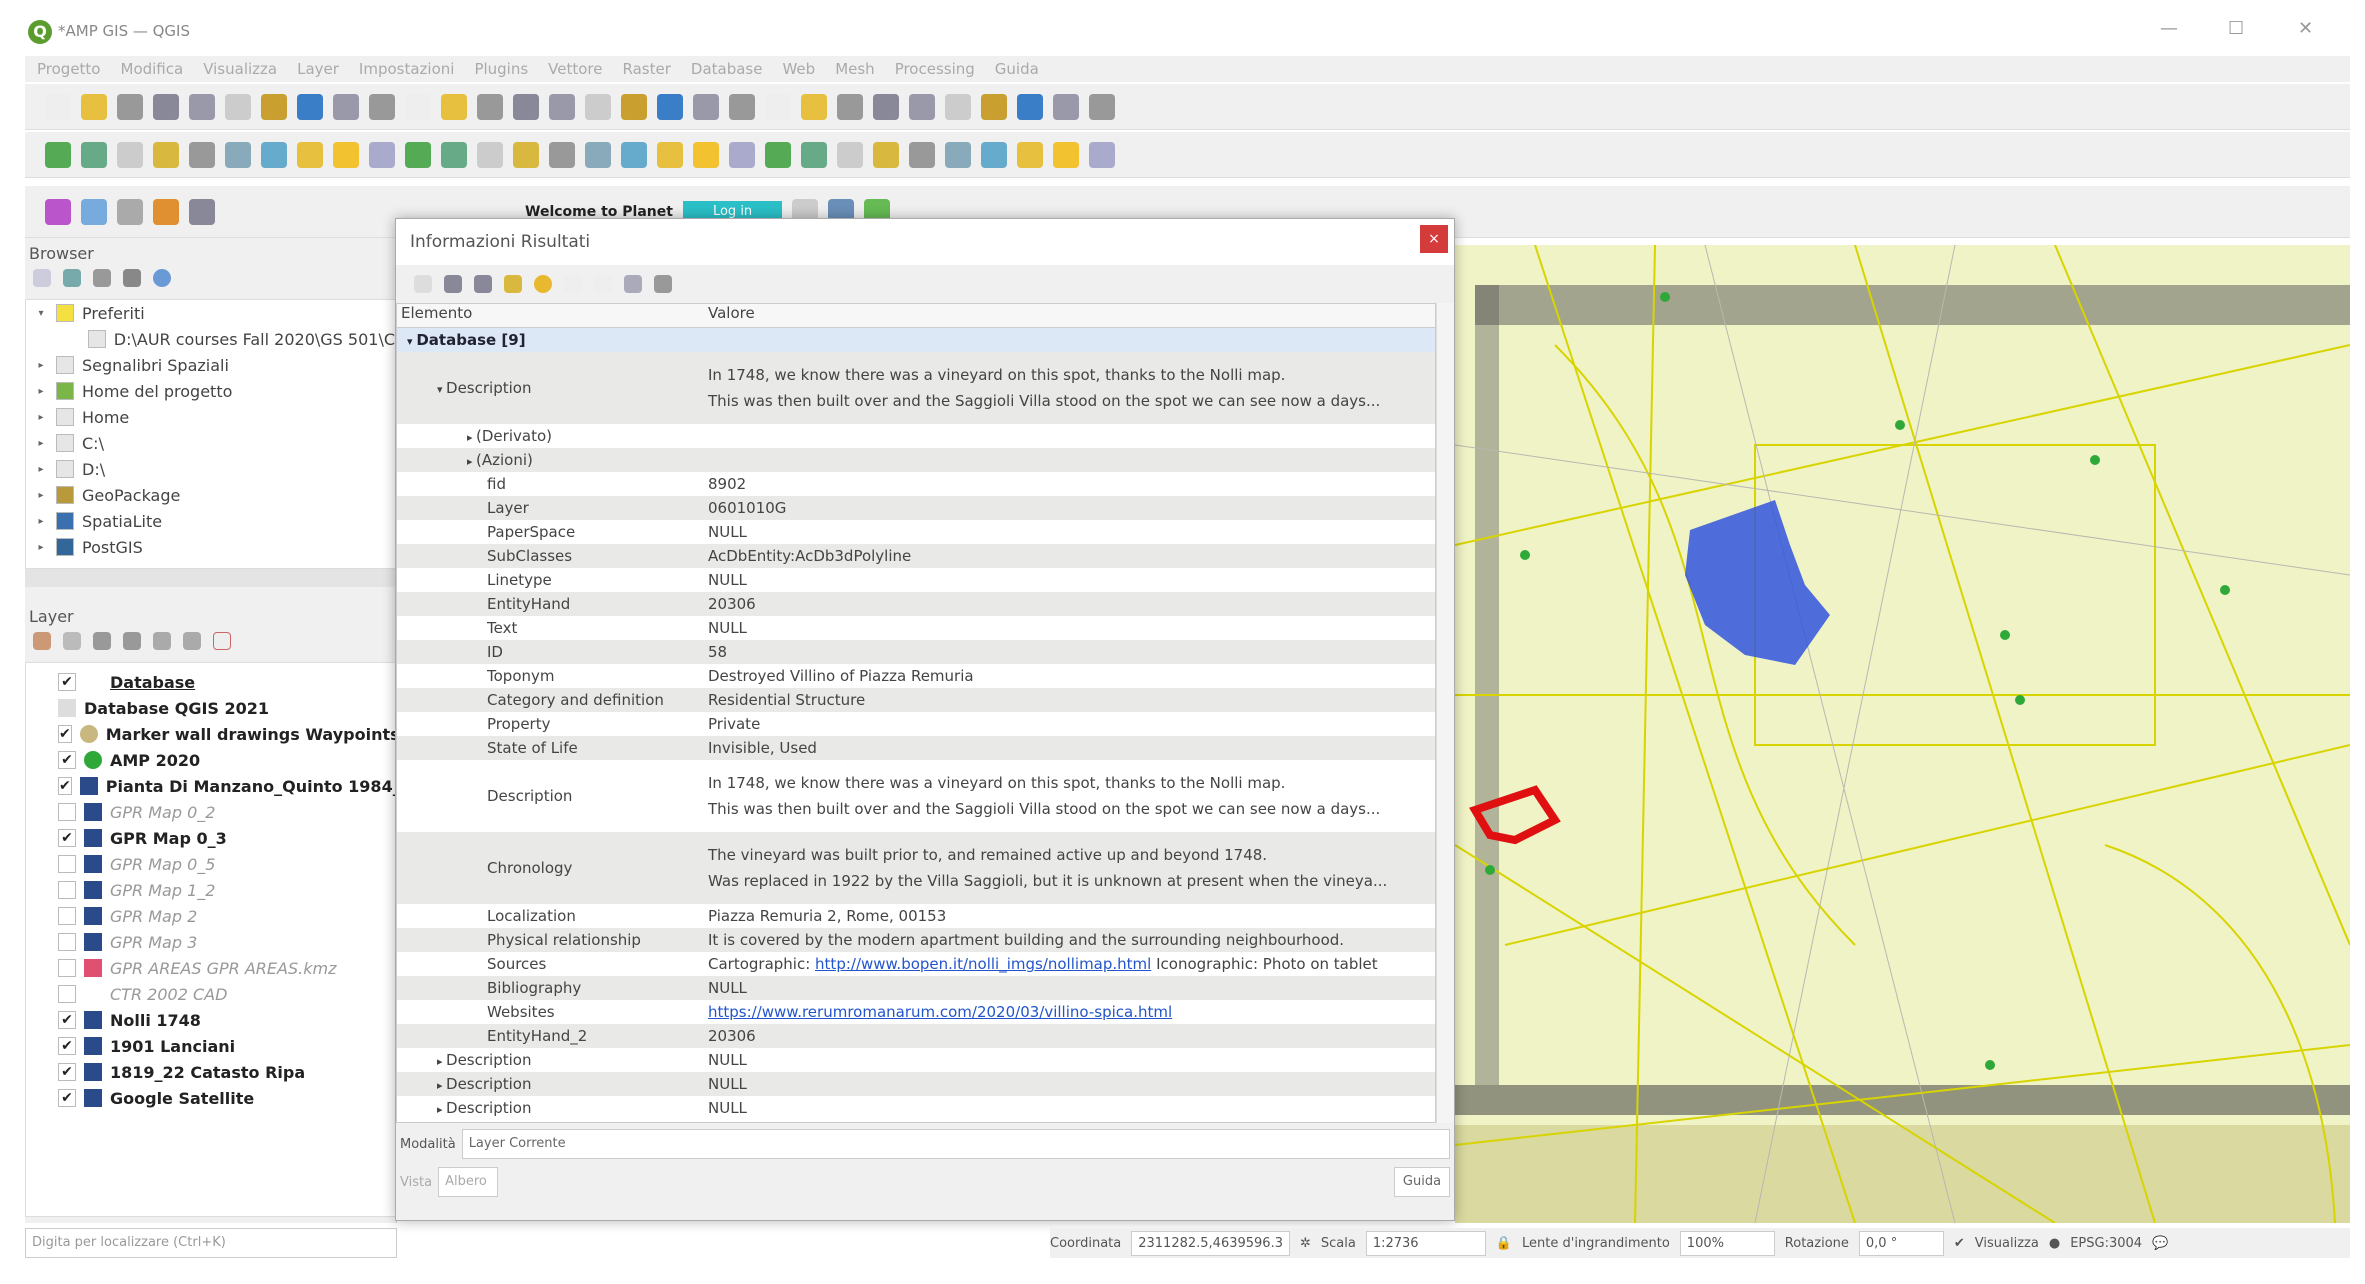 This screenshot has height=1284, width=2365. What do you see at coordinates (647, 69) in the screenshot?
I see `menu-raster: Raster` at bounding box center [647, 69].